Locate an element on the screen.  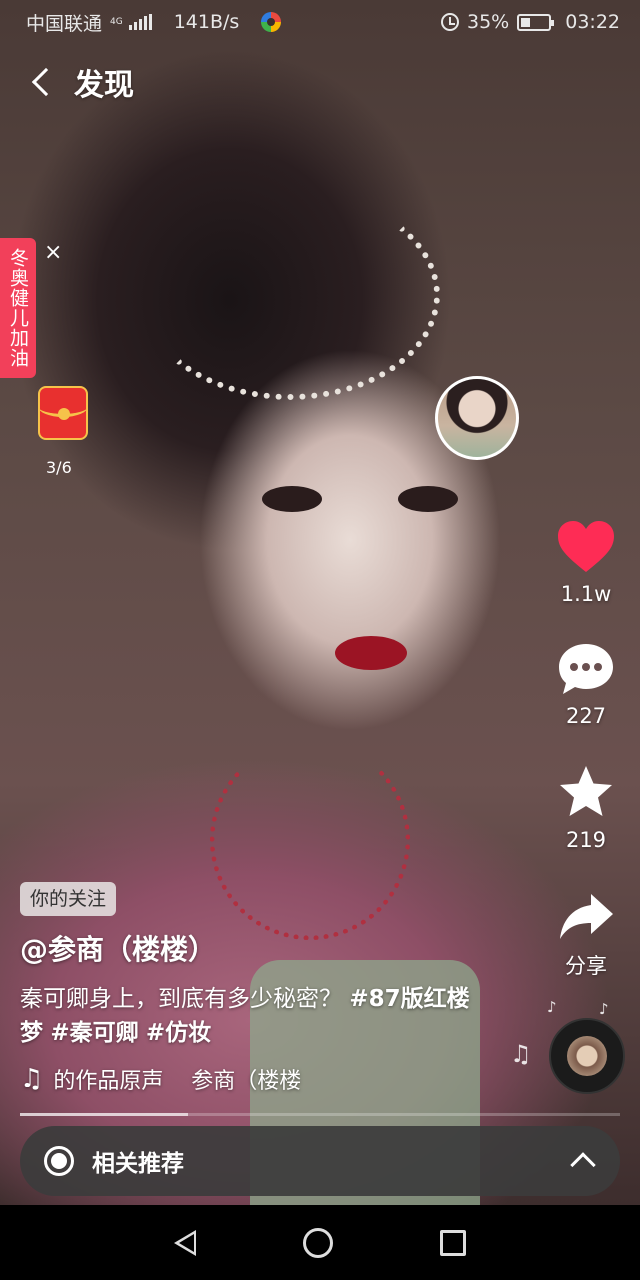
favorite-button: 219 is located at coordinates (586, 808).